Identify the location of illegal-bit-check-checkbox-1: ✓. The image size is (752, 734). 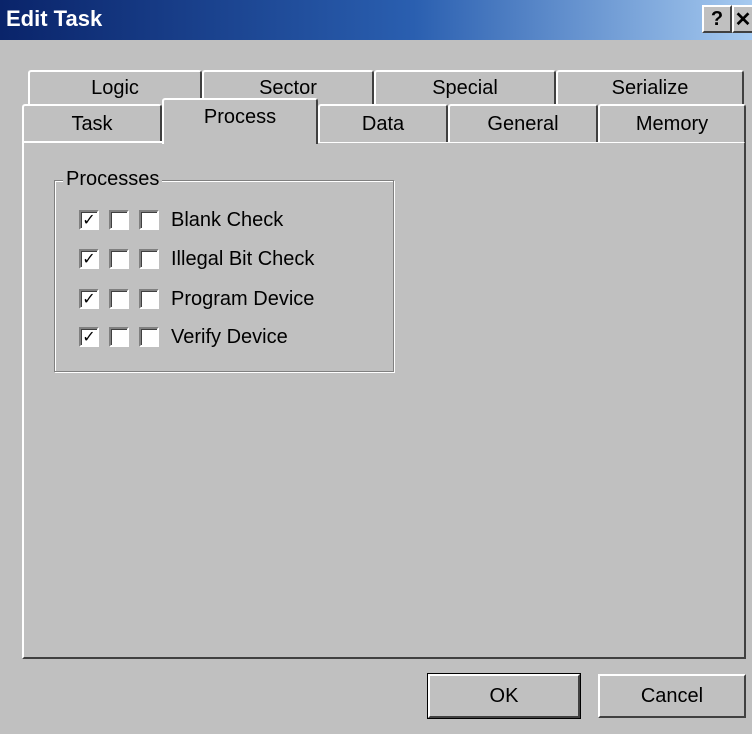
(89, 259).